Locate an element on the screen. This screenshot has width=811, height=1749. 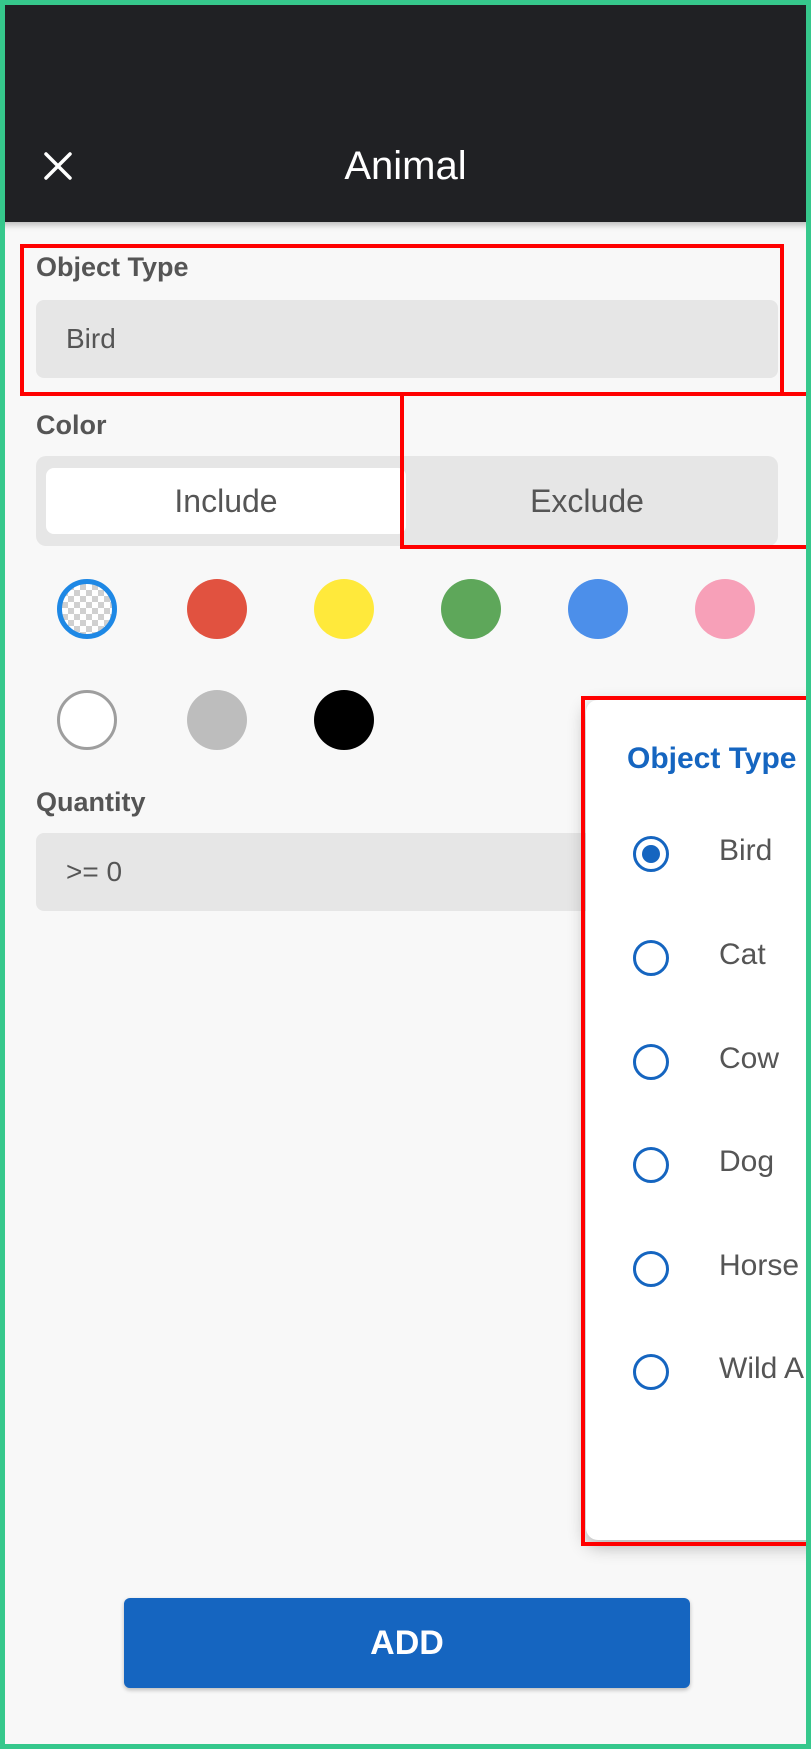
color-swatch-gray is located at coordinates (217, 720).